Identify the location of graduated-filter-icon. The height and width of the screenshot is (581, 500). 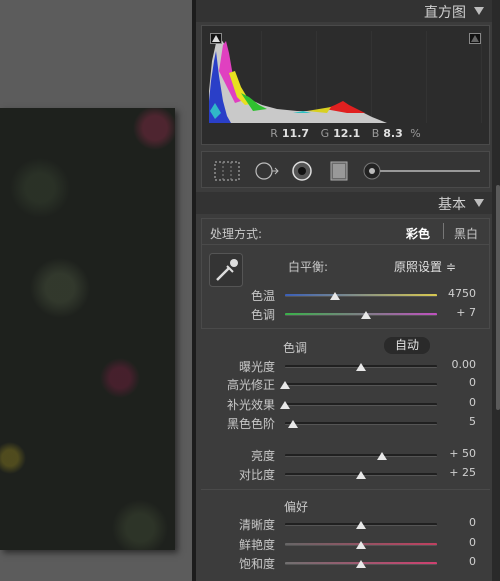
(339, 171).